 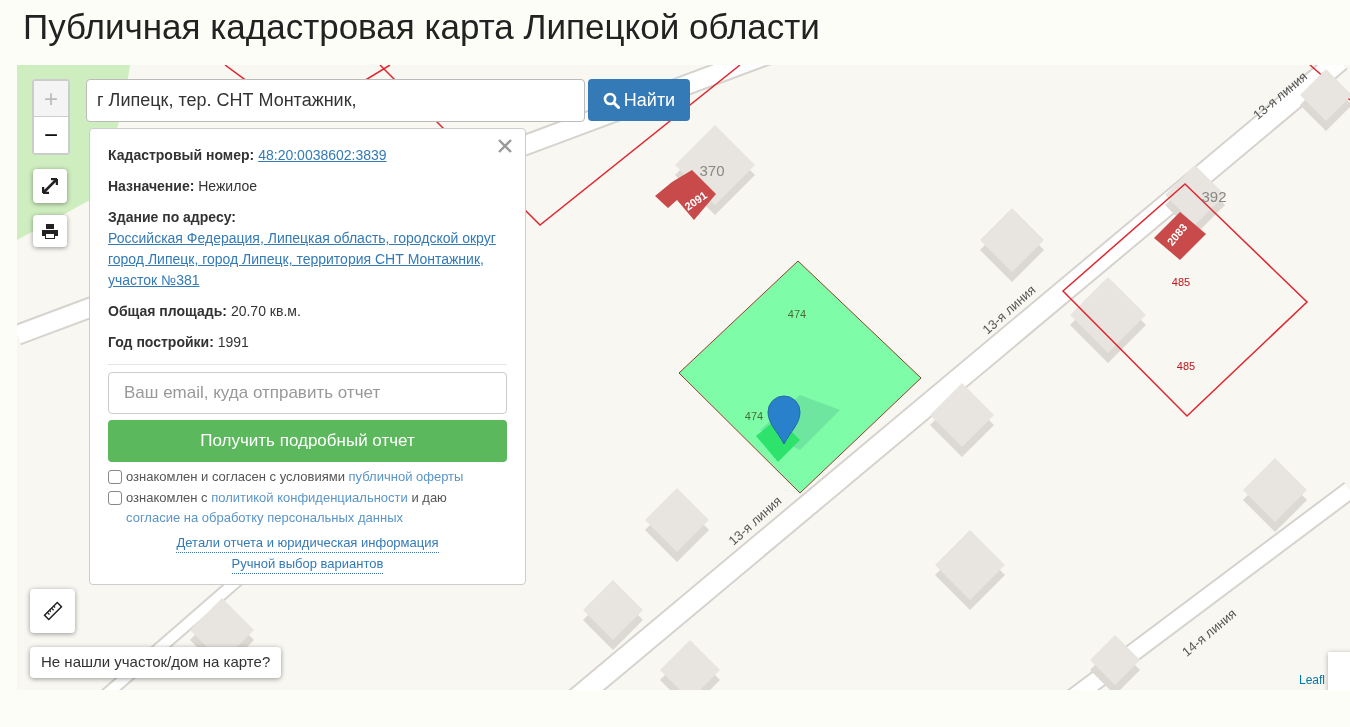 What do you see at coordinates (307, 564) in the screenshot?
I see `details-link: Ручной выбор вариантов` at bounding box center [307, 564].